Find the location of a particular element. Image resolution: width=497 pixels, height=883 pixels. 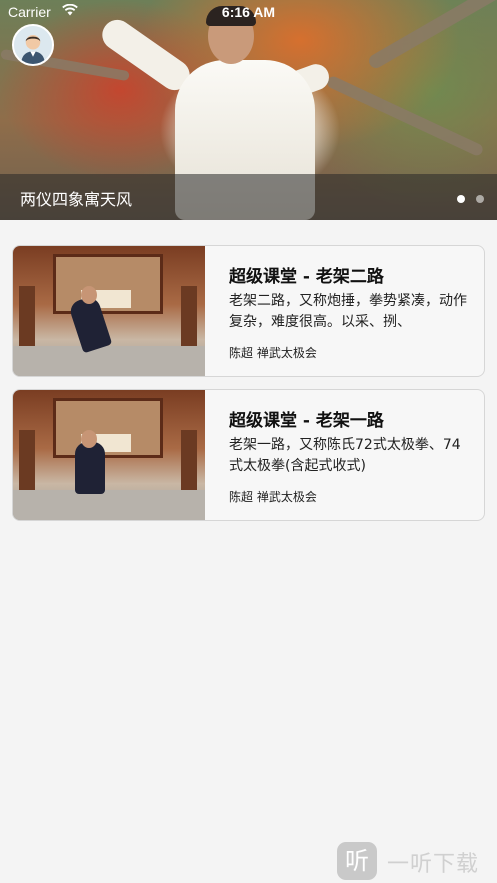

course-description: 老架一路，又称陈氏72式太极拳、74式太极拳(含起式收式) is located at coordinates (345, 455).